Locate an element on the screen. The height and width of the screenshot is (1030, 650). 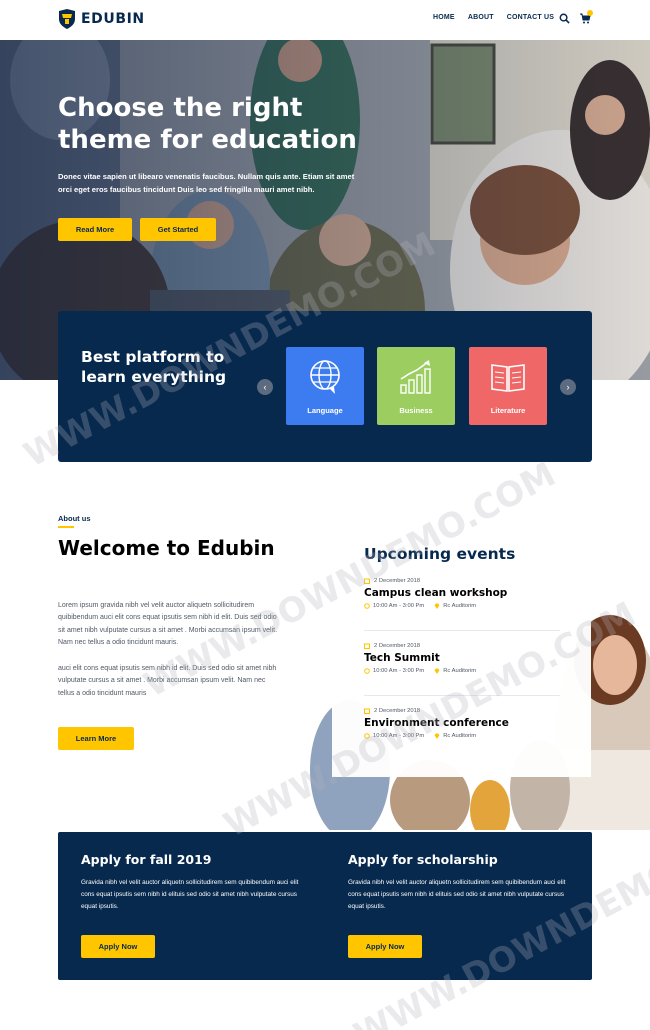
event-name: Environment conference is located at coordinates (462, 723).